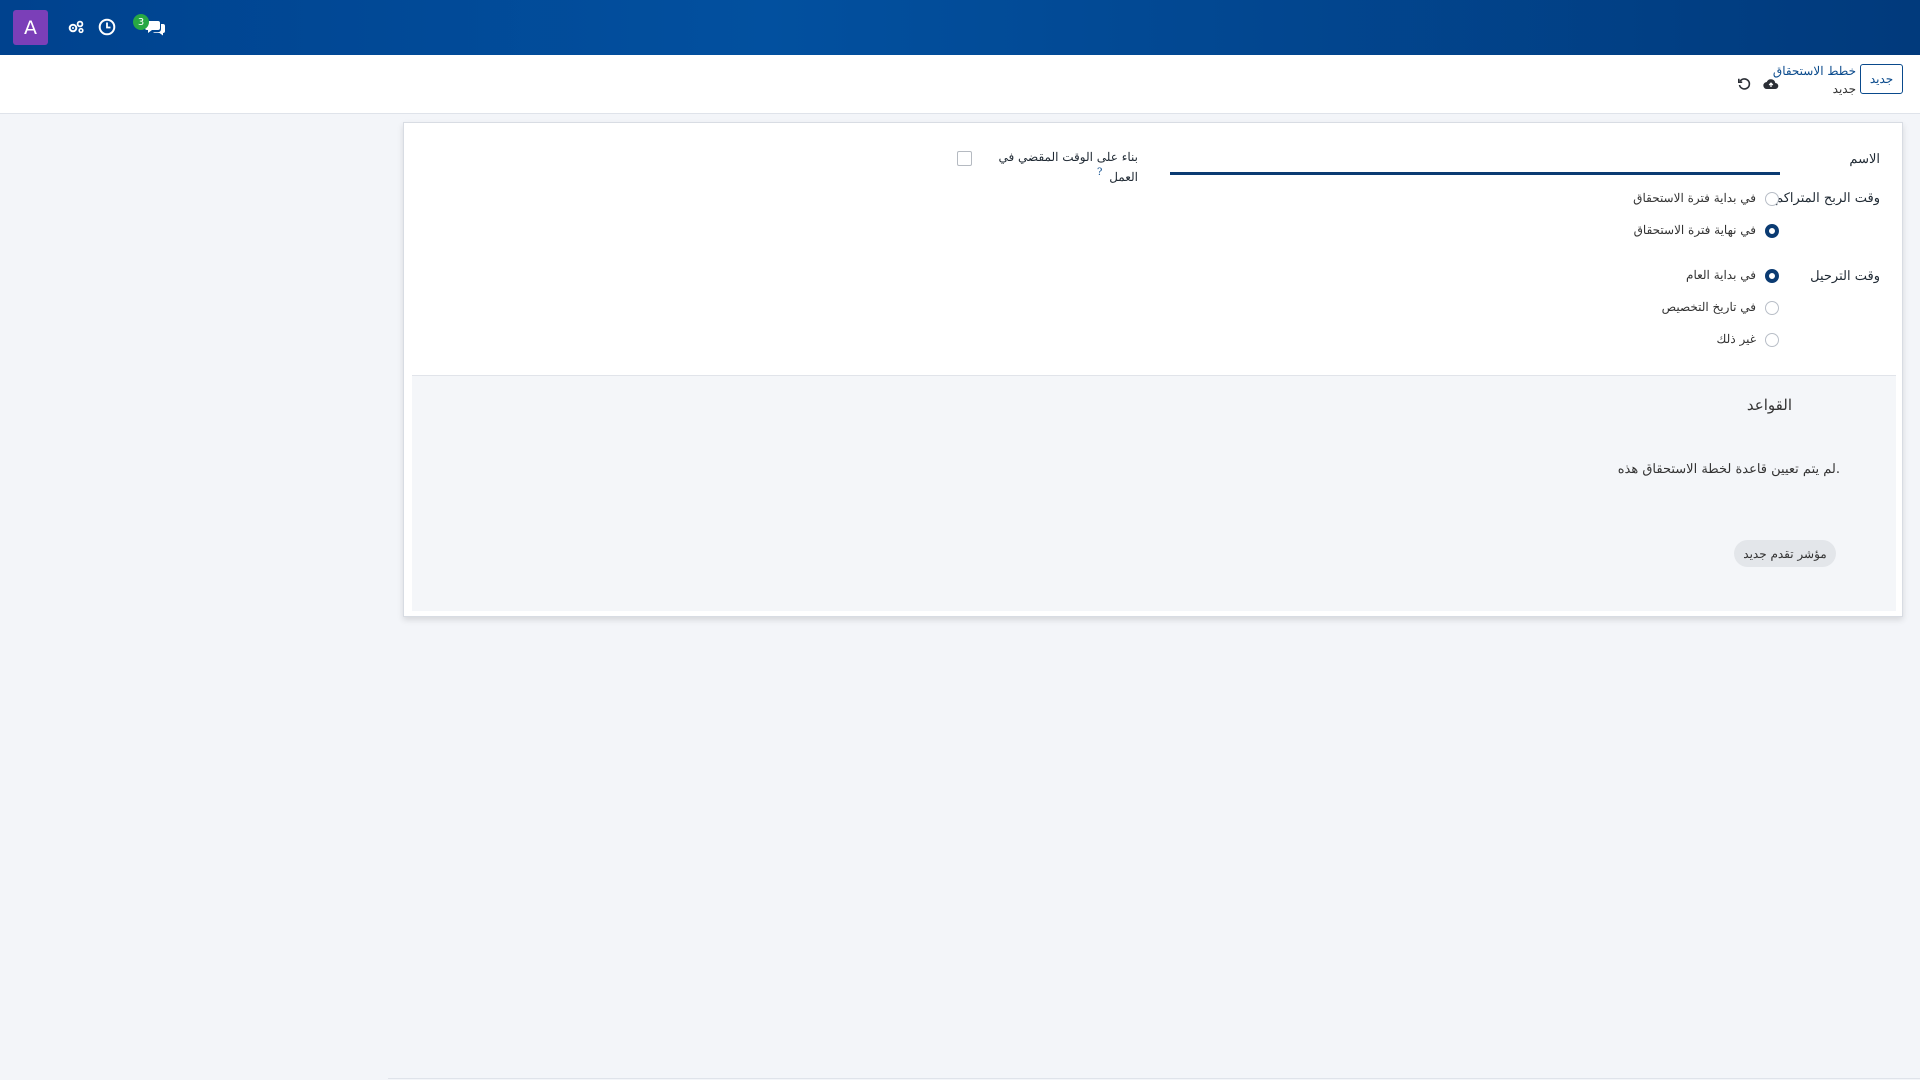 This screenshot has width=1920, height=1080. What do you see at coordinates (1736, 339) in the screenshot?
I see `carryover-other-label: غير ذلك` at bounding box center [1736, 339].